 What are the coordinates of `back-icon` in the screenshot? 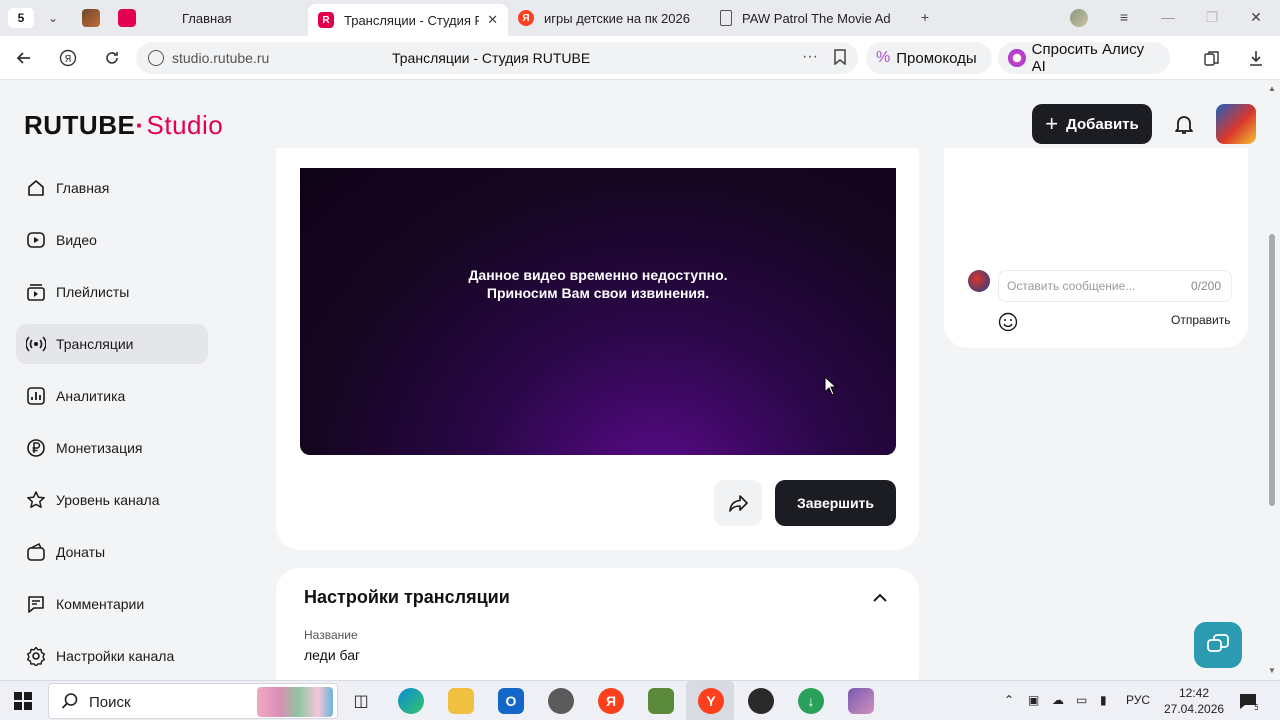 It's located at (24, 58).